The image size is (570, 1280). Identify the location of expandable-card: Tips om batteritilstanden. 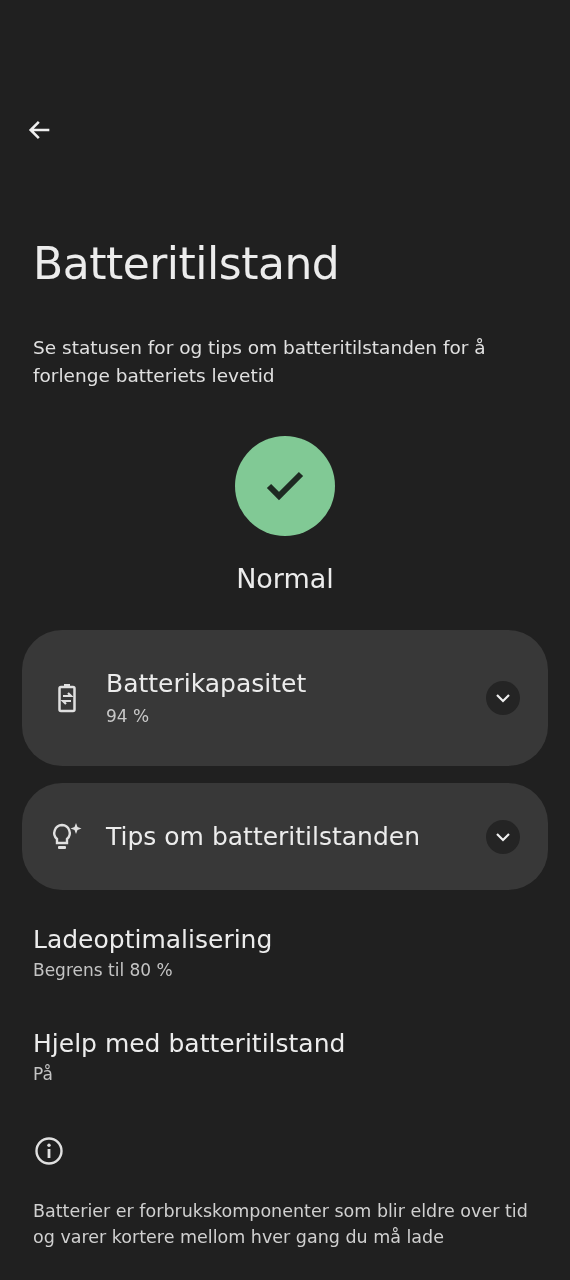
(285, 836).